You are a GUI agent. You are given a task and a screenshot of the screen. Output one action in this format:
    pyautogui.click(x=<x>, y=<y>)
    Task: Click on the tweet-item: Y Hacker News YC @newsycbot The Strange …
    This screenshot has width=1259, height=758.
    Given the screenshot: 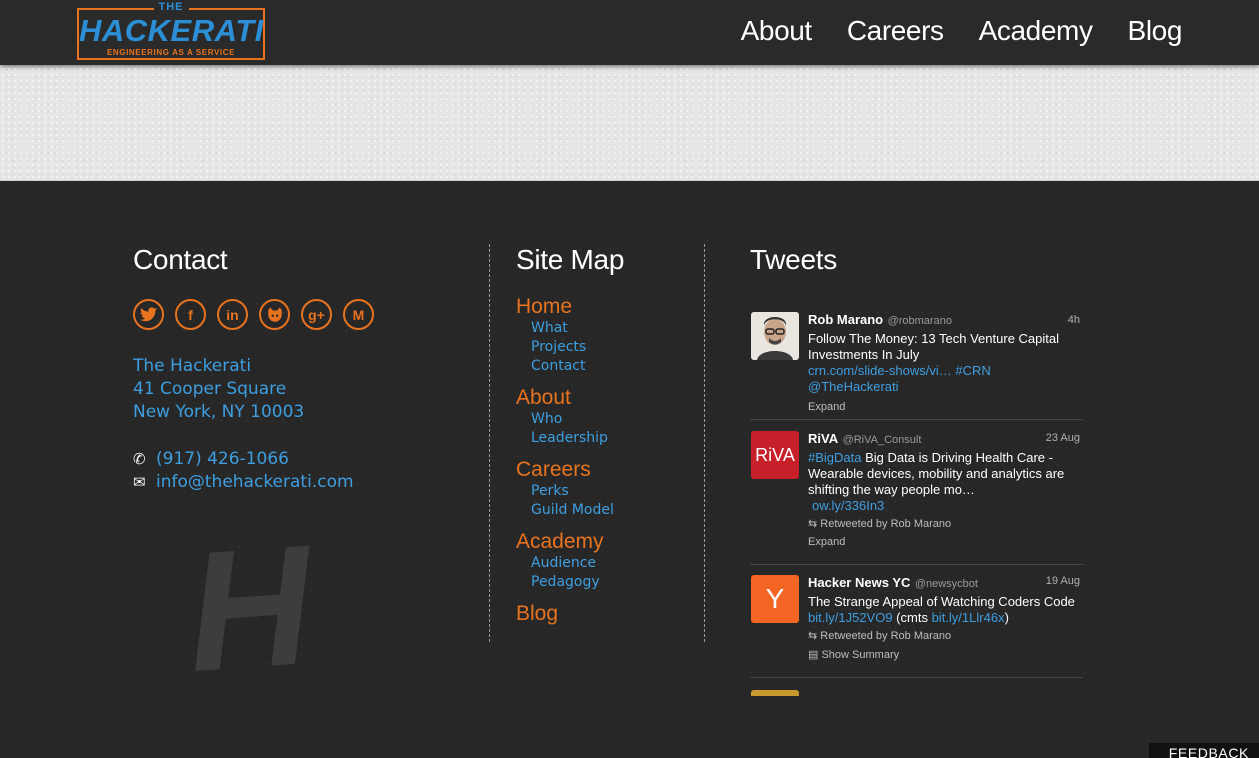 What is the action you would take?
    pyautogui.click(x=916, y=621)
    